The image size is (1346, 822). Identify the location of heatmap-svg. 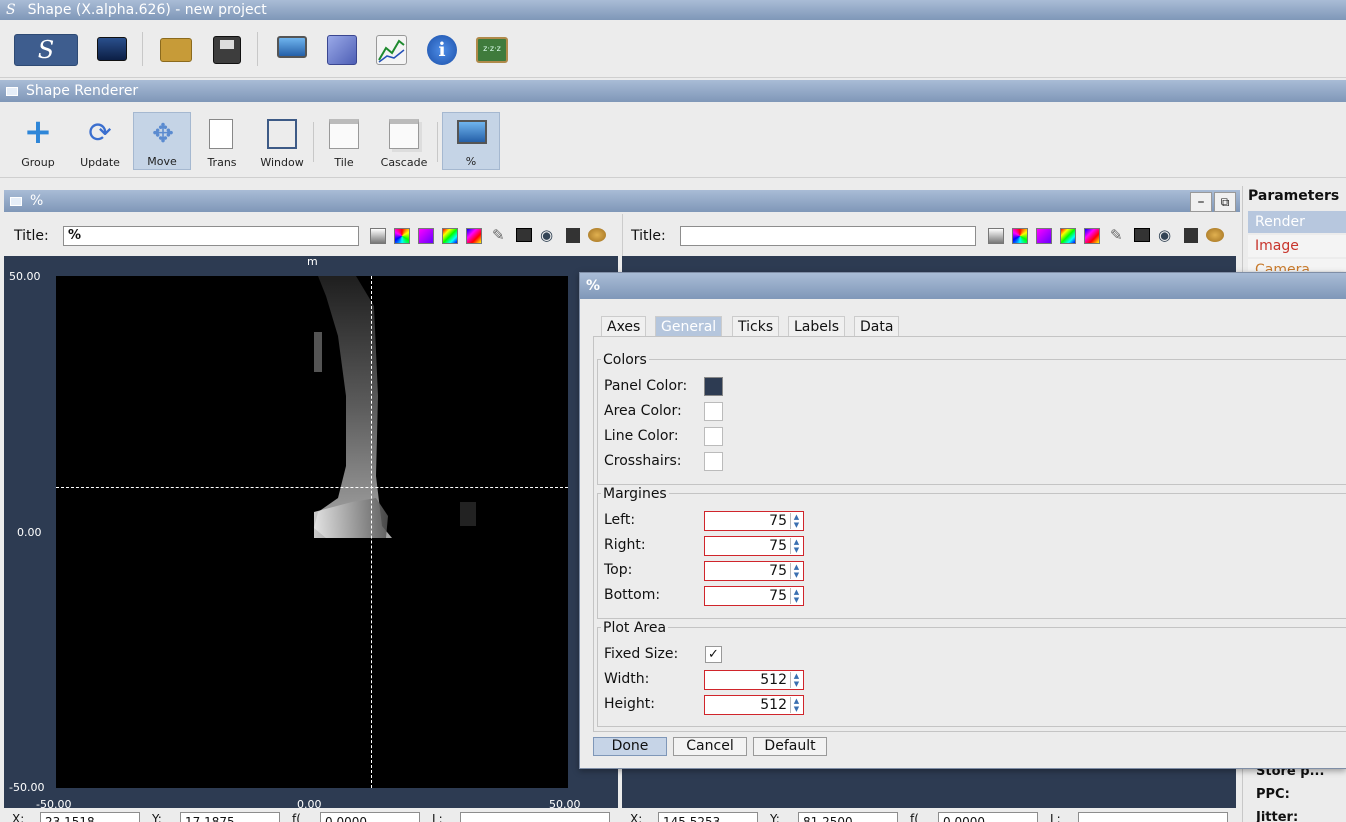
(395, 407).